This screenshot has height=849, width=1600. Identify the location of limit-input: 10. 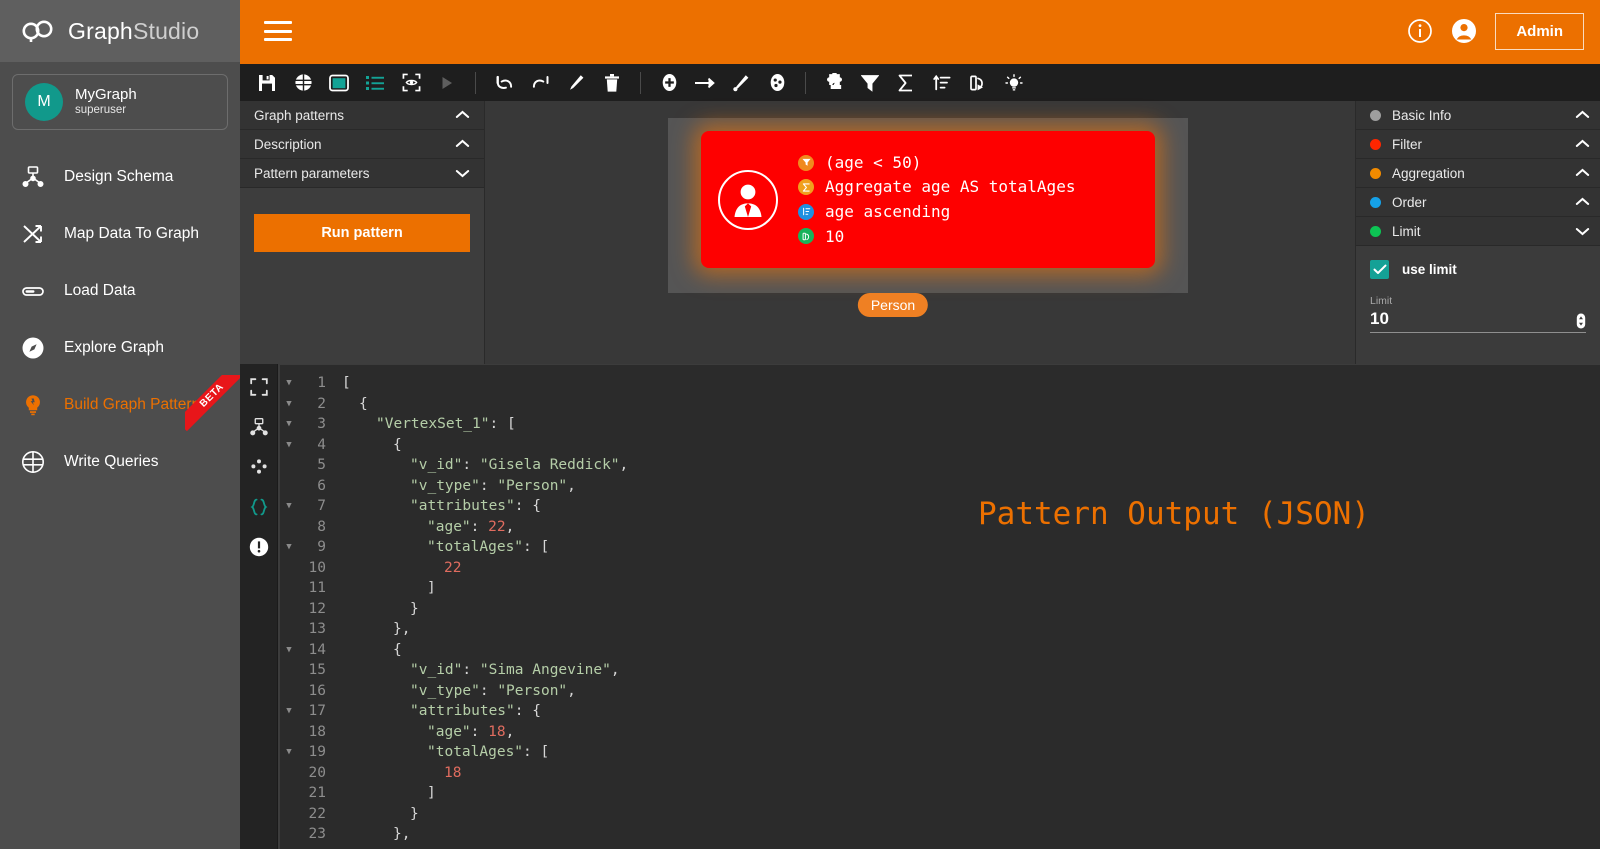
(1379, 319).